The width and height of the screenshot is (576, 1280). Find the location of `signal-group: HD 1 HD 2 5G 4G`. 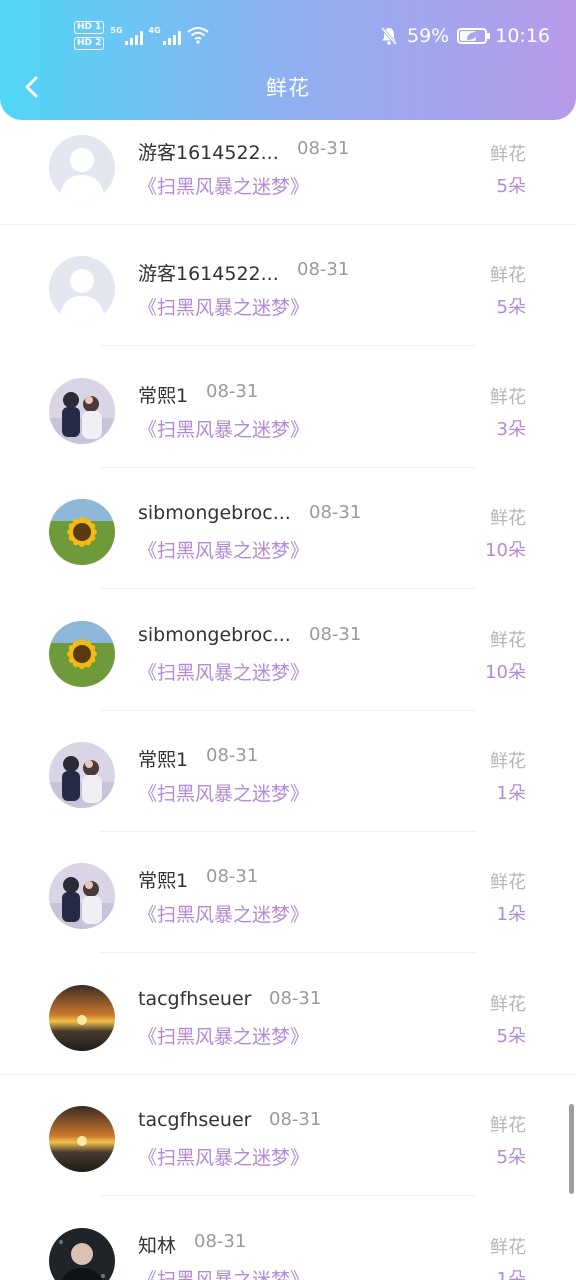

signal-group: HD 1 HD 2 5G 4G is located at coordinates (141, 35).